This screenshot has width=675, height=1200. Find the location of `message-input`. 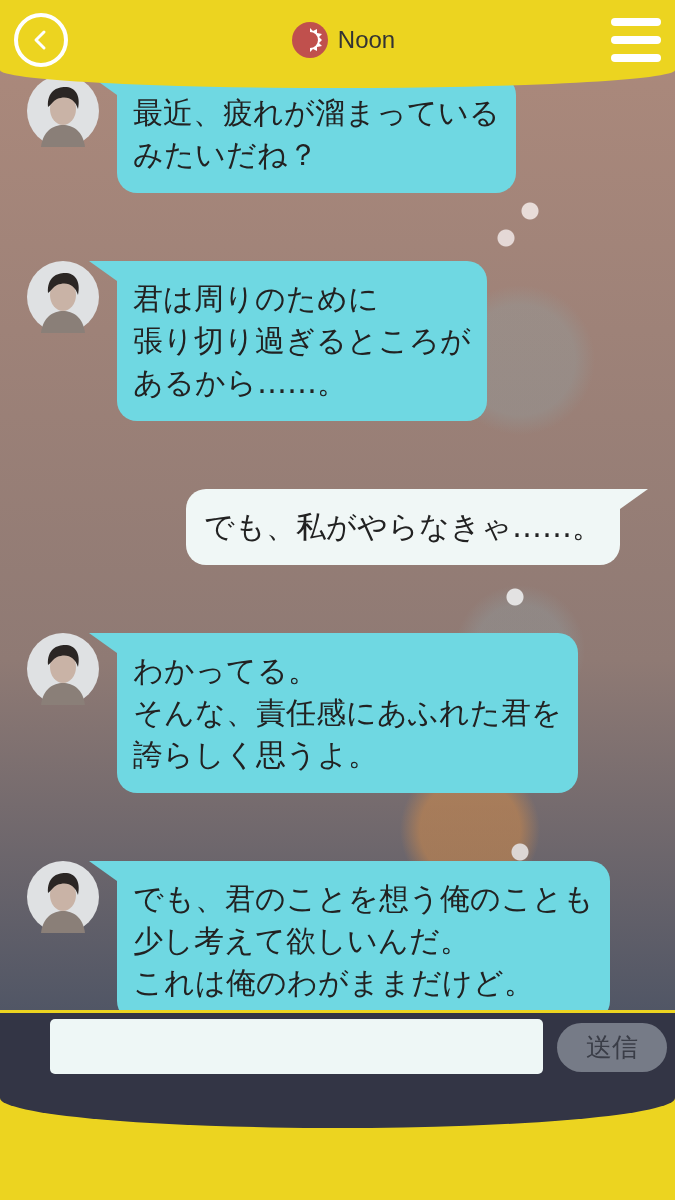

message-input is located at coordinates (296, 1046).